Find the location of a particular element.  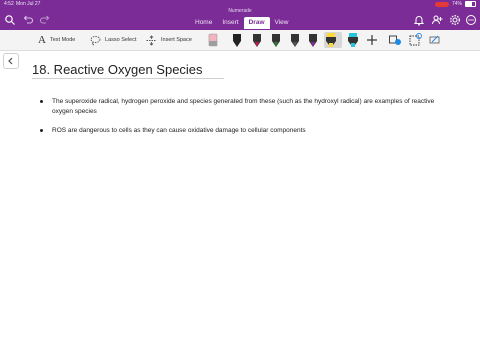

draw-toolbar: A Text Mode Lasso Select Insert Space is located at coordinates (240, 40).